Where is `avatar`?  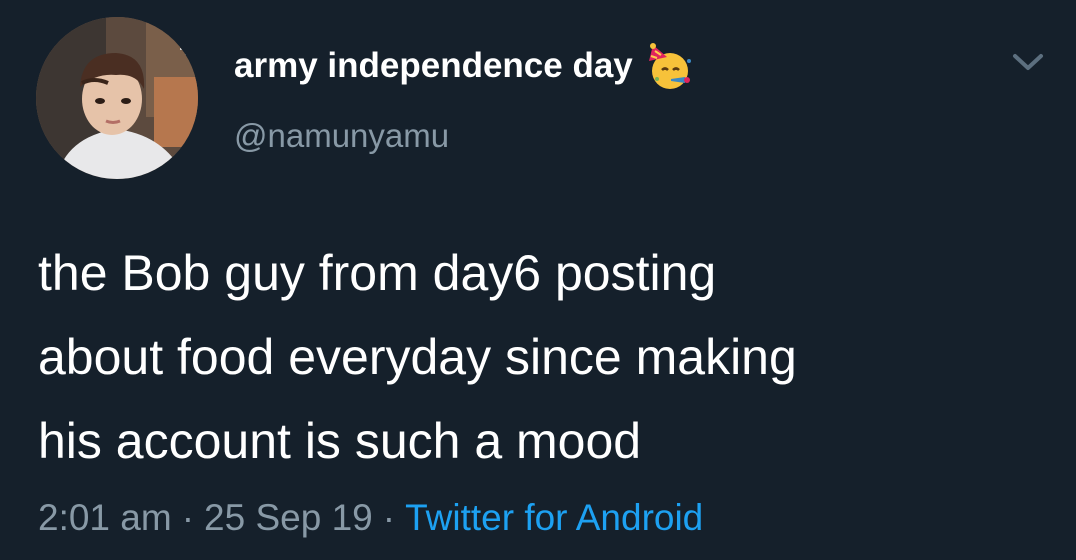
avatar is located at coordinates (117, 98).